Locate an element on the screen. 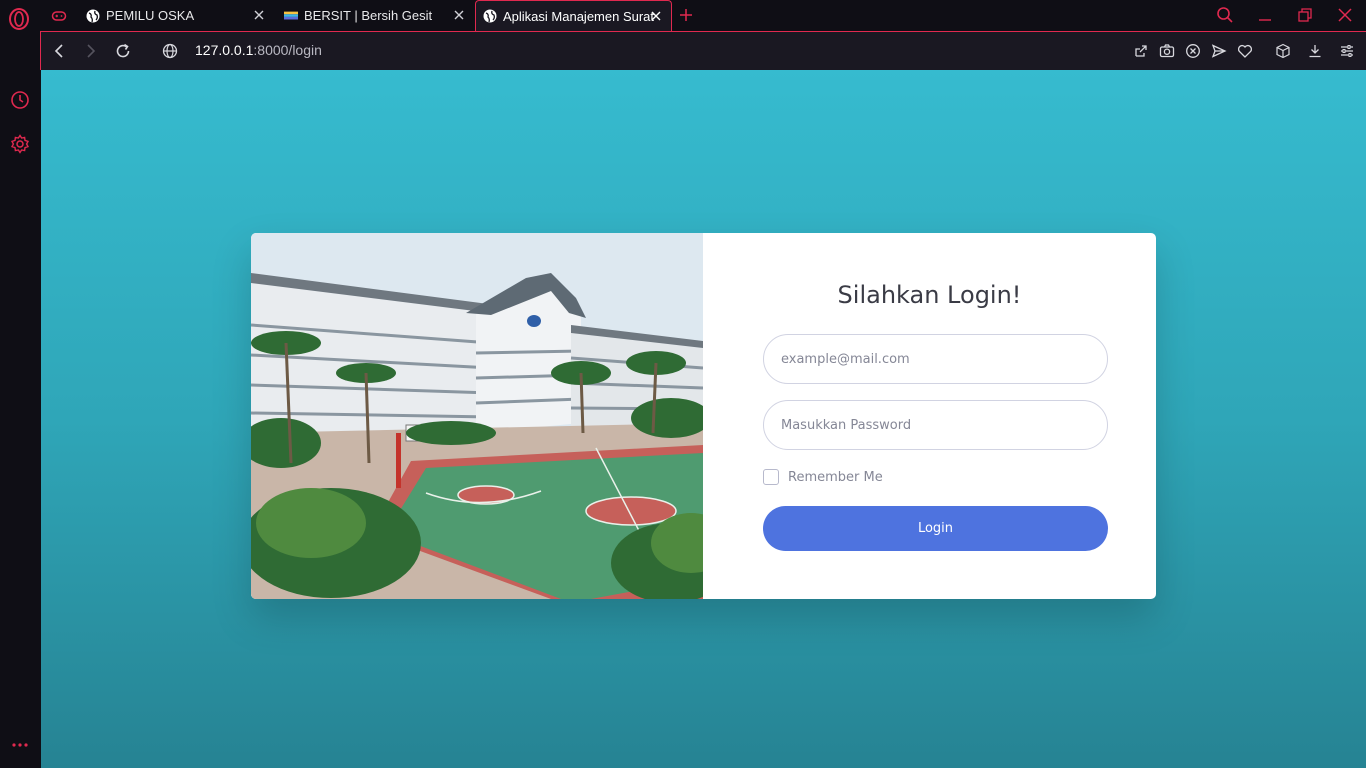  tab-title: PEMILU OSKA is located at coordinates (150, 15).